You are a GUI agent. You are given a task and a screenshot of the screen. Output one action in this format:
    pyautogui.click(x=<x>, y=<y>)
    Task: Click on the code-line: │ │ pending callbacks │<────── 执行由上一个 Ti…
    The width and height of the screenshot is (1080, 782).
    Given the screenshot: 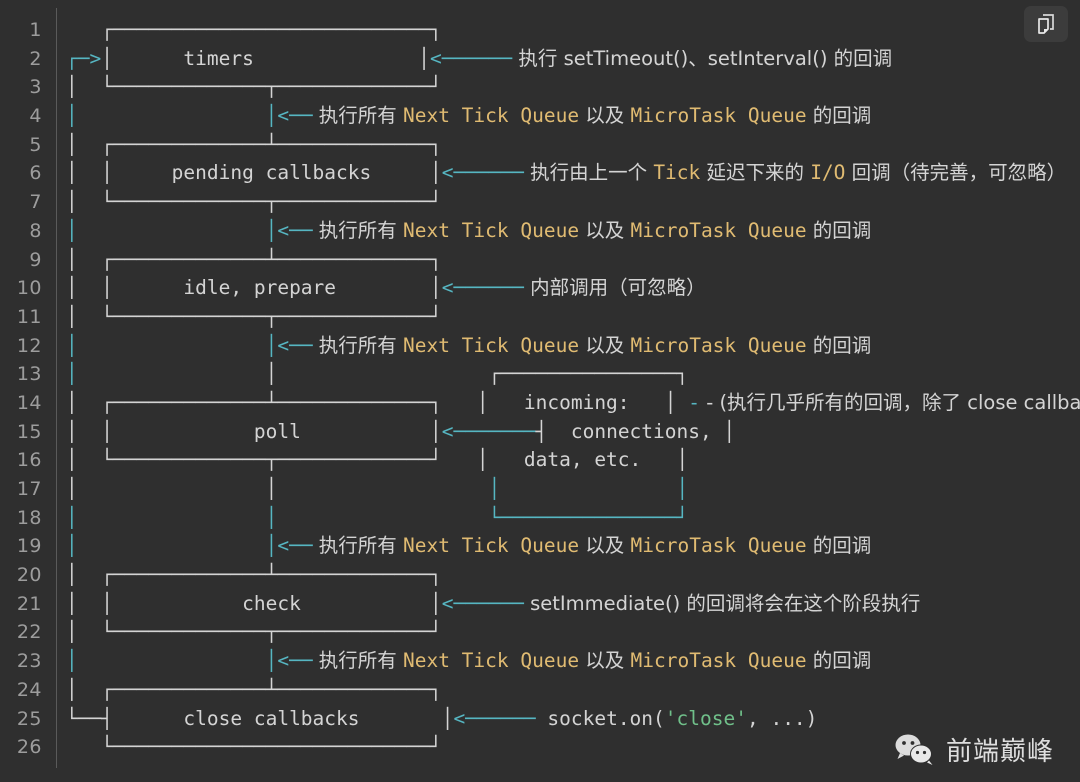 What is the action you would take?
    pyautogui.click(x=566, y=173)
    